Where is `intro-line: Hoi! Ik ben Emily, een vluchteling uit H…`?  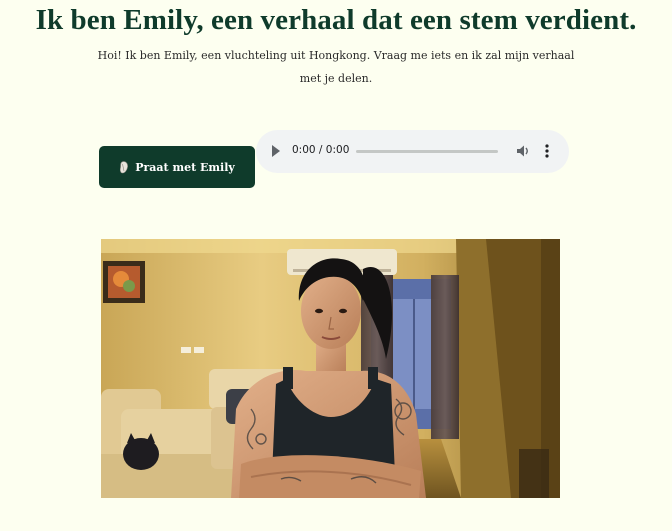
intro-line: Hoi! Ik ben Emily, een vluchteling uit H… is located at coordinates (336, 55).